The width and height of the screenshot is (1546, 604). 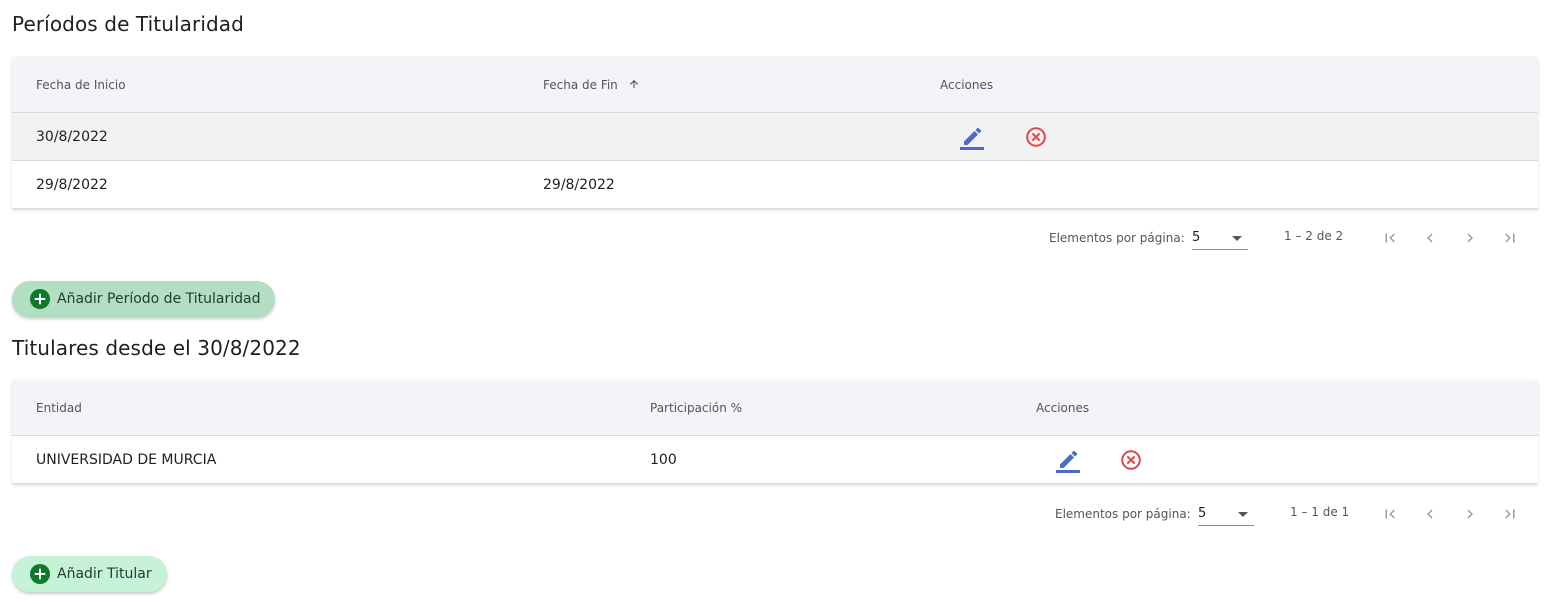 What do you see at coordinates (81, 85) in the screenshot?
I see `column-header-start-date: Fecha de Inicio` at bounding box center [81, 85].